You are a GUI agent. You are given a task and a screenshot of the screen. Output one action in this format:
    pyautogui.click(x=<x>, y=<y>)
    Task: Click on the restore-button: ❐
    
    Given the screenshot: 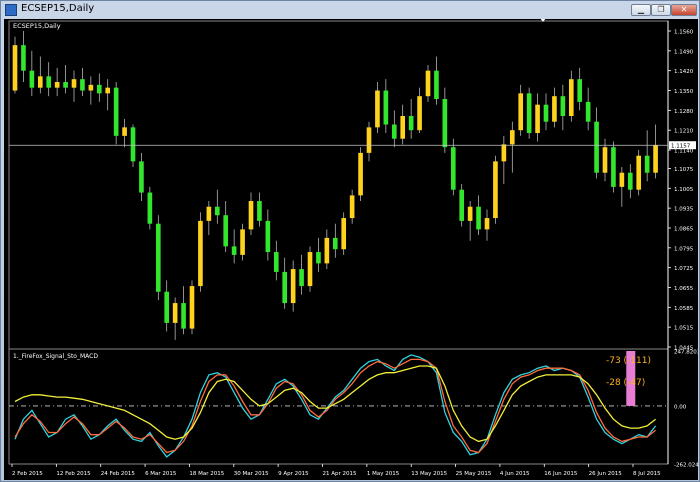 What is the action you would take?
    pyautogui.click(x=661, y=10)
    